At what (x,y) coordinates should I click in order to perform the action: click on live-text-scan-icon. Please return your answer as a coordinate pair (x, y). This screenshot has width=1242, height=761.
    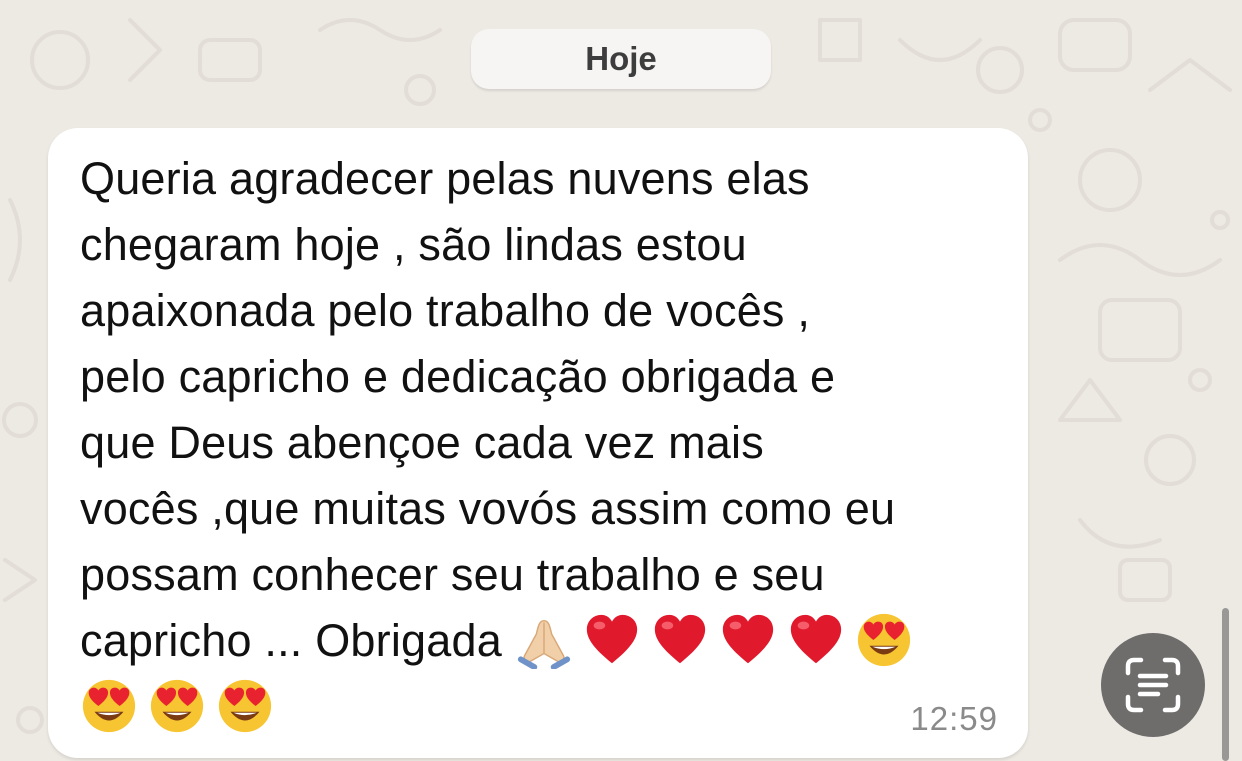
    Looking at the image, I should click on (1153, 685).